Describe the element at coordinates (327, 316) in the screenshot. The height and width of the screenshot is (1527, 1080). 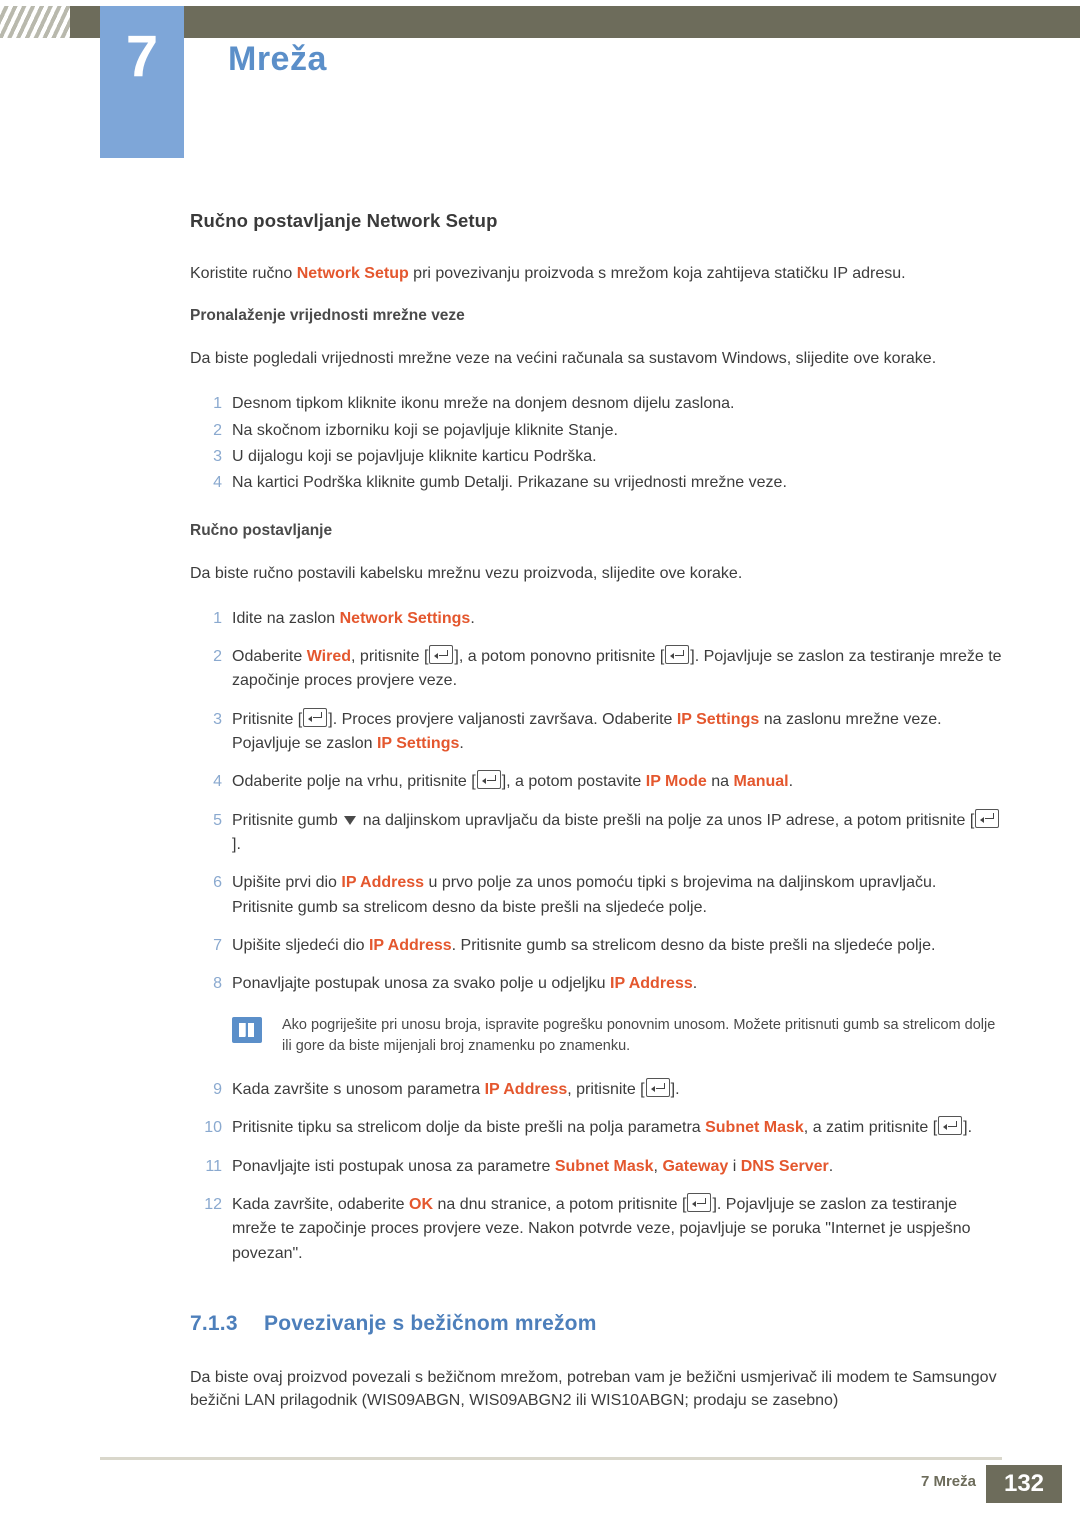
I see `subsection-title-find-values: Pronalaženje vrijednosti mrežne veze` at that location.